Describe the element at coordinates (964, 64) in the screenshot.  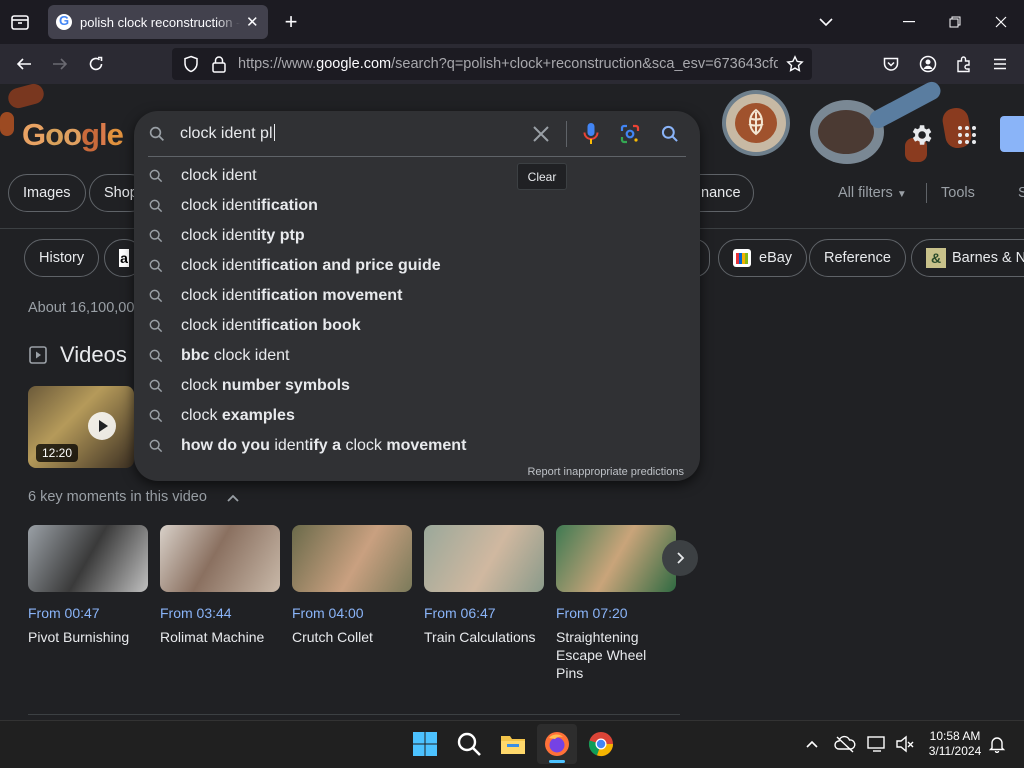
I see `extensions-icon` at that location.